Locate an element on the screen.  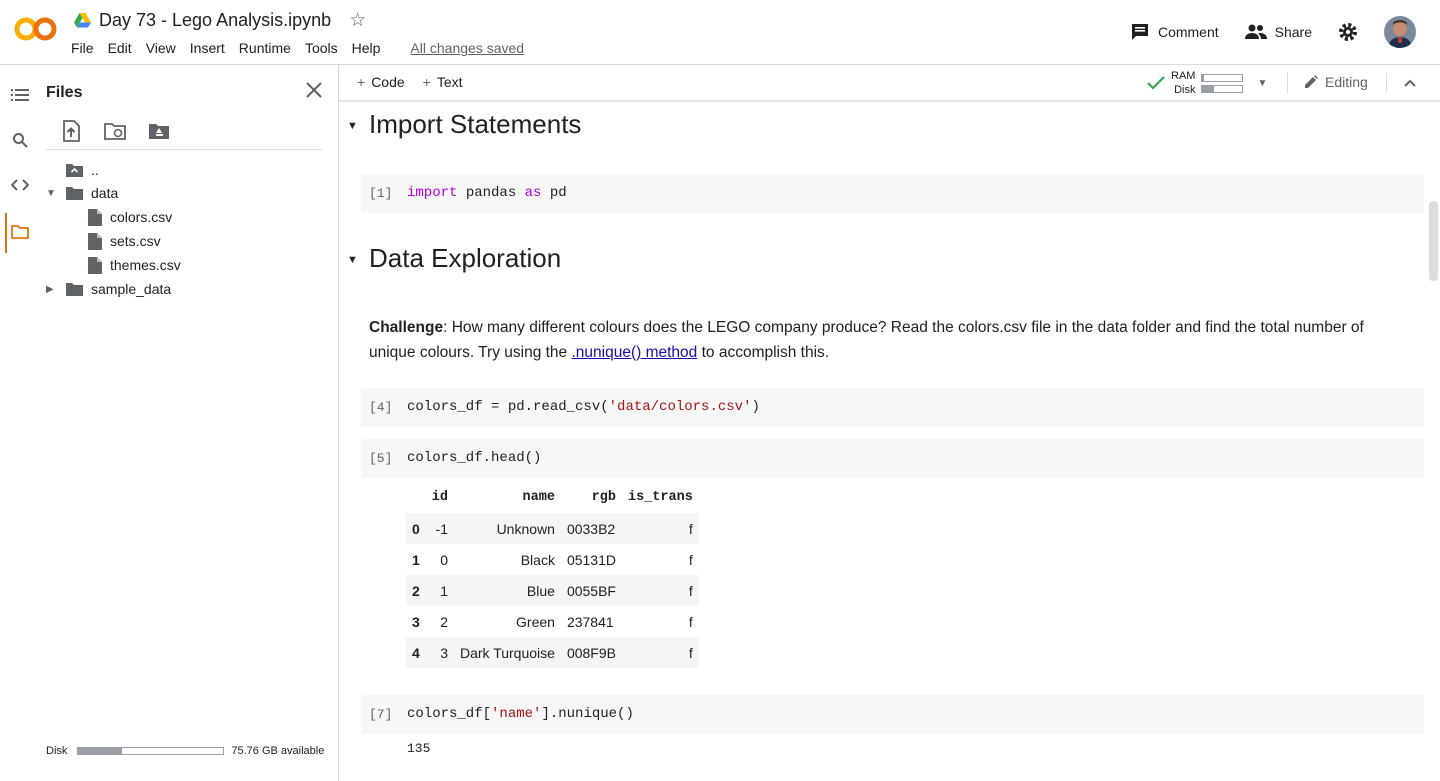
menu-edit: Edit is located at coordinates (124, 48).